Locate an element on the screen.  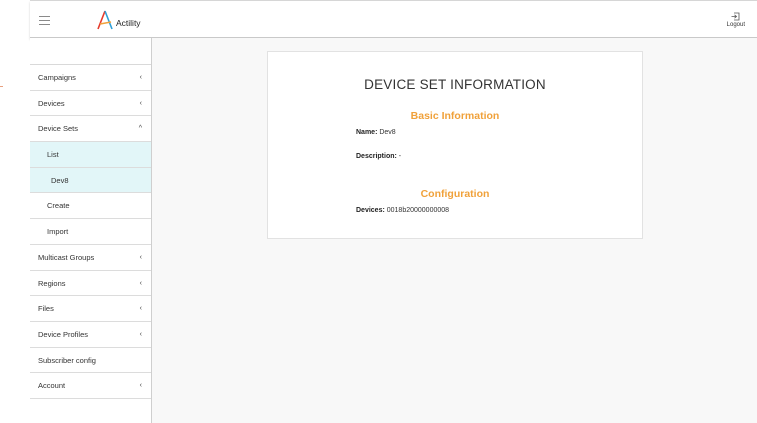
name-field: Name: Dev8 is located at coordinates (376, 132).